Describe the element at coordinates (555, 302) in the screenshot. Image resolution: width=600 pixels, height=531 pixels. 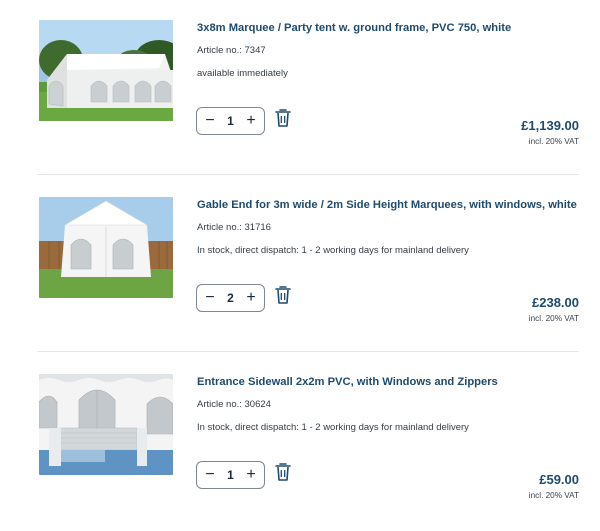
I see `item-price: £238.00` at that location.